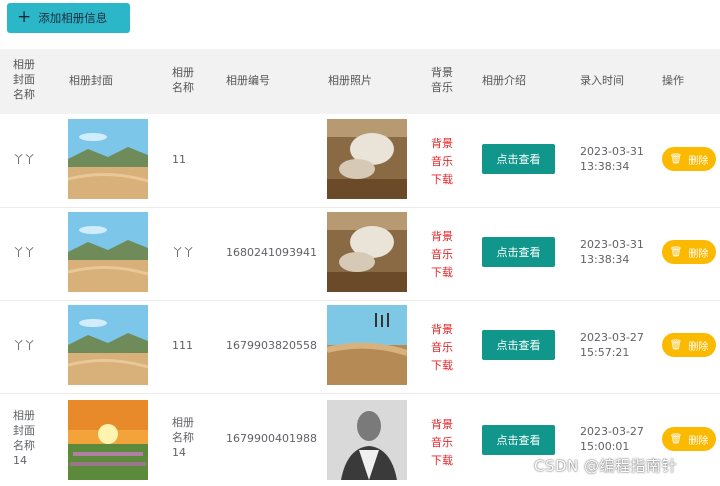 This screenshot has height=486, width=720. I want to click on header-cover: 相册封面, so click(91, 80).